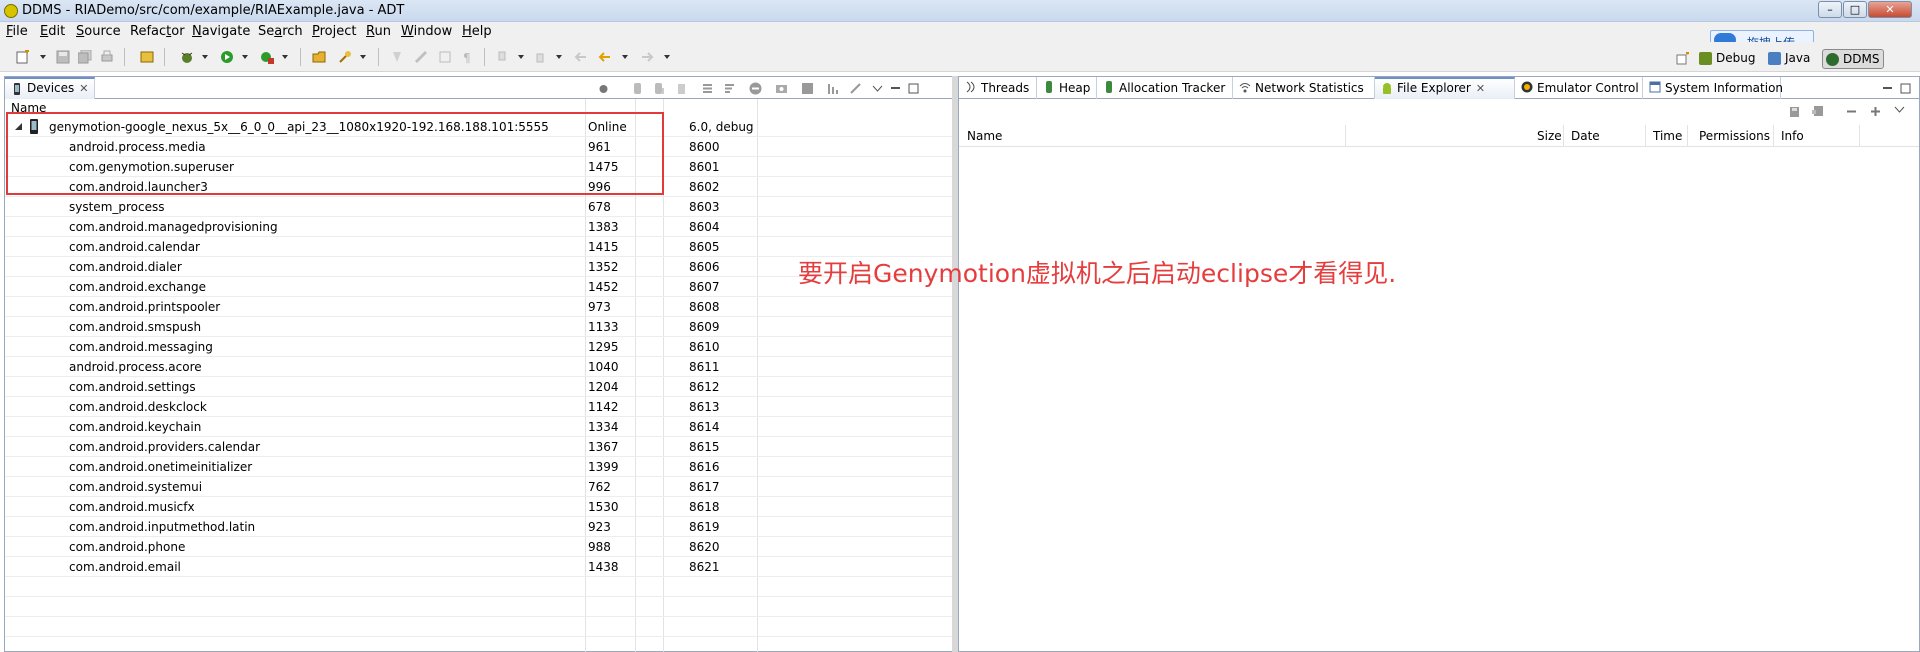 Image resolution: width=1920 pixels, height=652 pixels. What do you see at coordinates (1683, 59) in the screenshot?
I see `open-perspective-button-icon` at bounding box center [1683, 59].